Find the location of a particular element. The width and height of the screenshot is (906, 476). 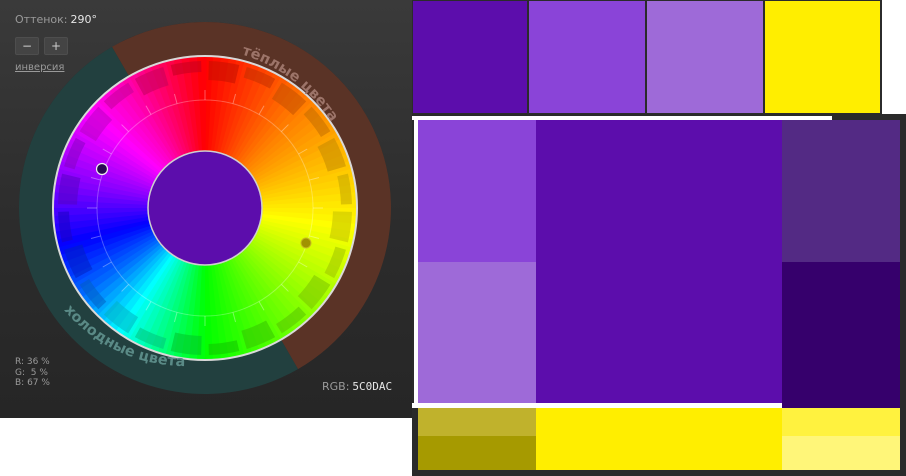

swatch-base is located at coordinates (470, 57).